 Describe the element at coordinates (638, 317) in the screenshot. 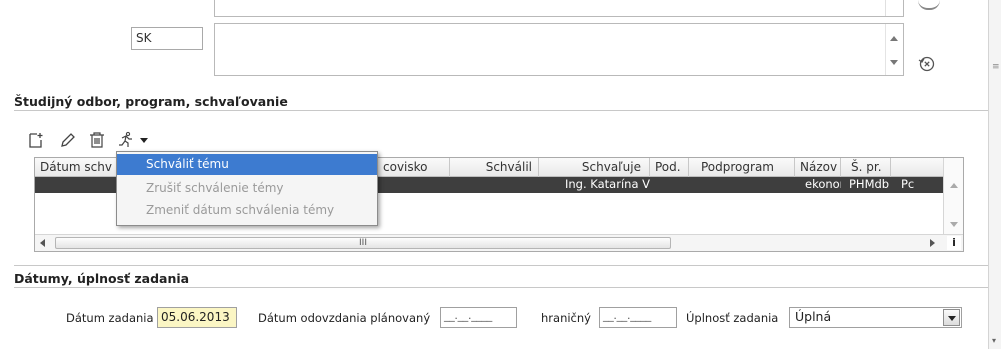

I see `deadline-field: __.__.____` at that location.